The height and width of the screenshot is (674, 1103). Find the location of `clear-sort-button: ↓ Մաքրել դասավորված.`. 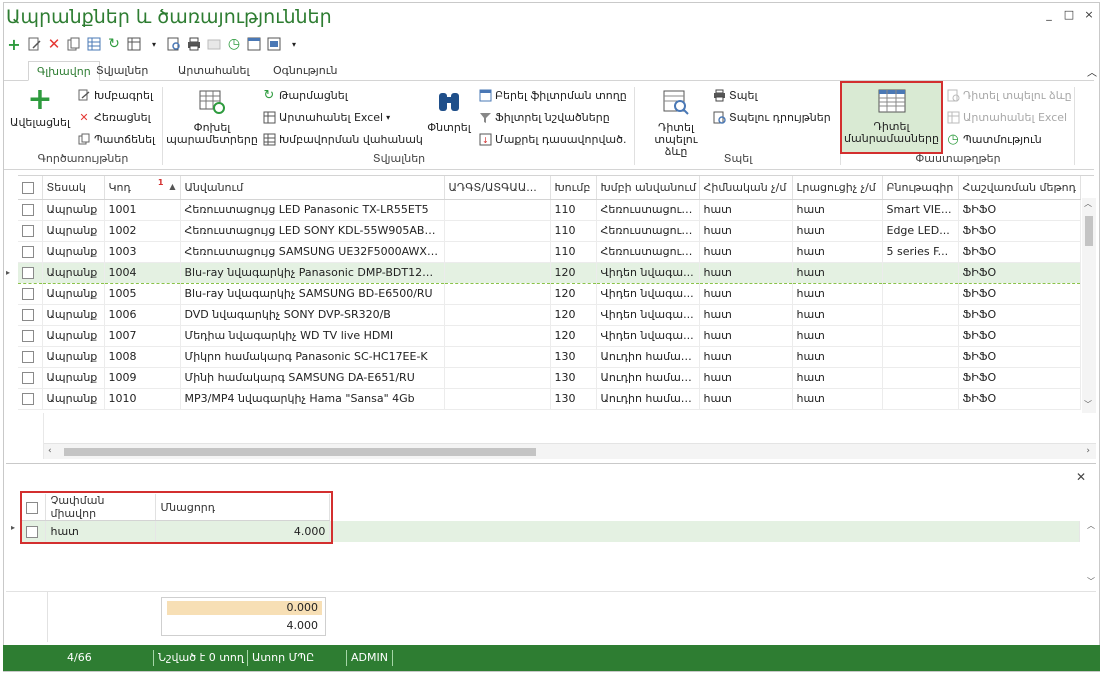

clear-sort-button: ↓ Մաքրել դասավորված. is located at coordinates (552, 139).